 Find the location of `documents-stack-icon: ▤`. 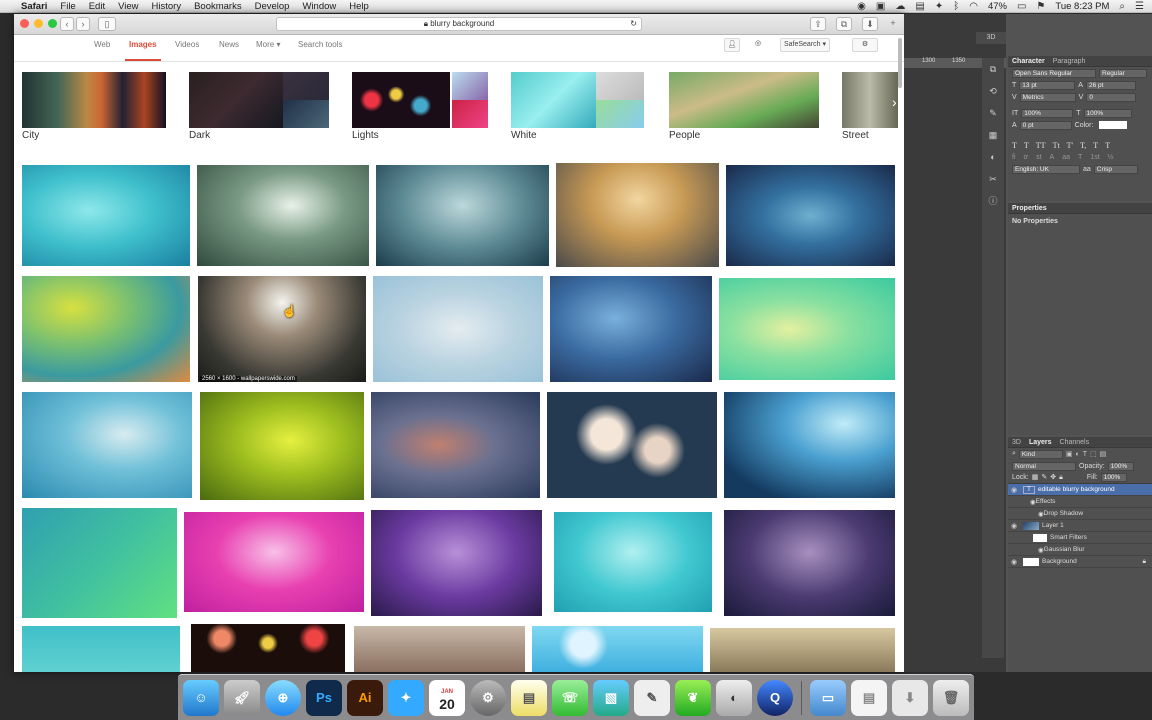

documents-stack-icon: ▤ is located at coordinates (869, 697).